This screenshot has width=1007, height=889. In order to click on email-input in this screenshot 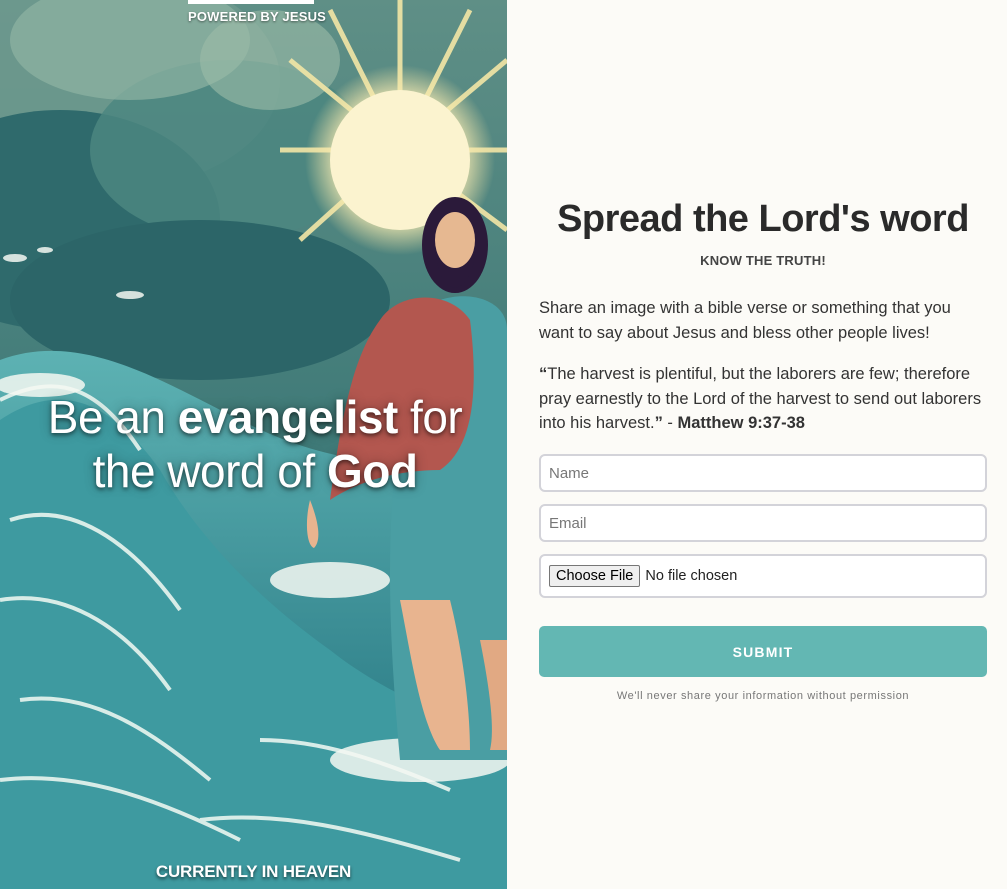, I will do `click(763, 523)`.